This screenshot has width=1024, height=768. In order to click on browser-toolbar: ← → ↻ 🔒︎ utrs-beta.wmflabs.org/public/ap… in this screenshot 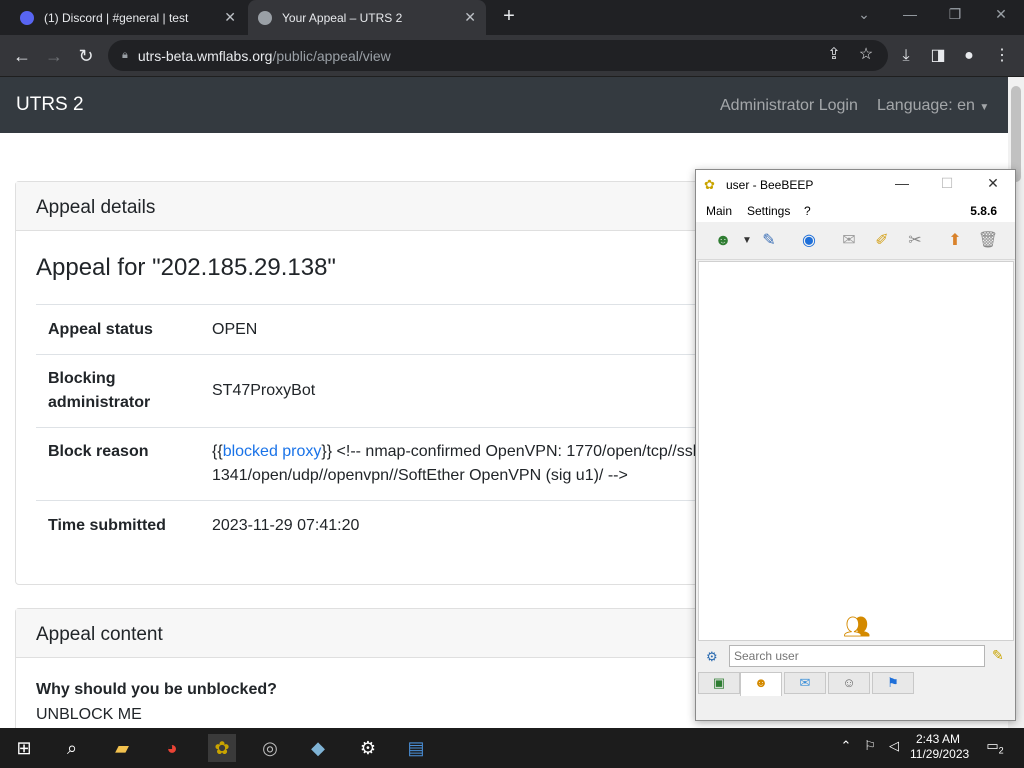, I will do `click(512, 56)`.